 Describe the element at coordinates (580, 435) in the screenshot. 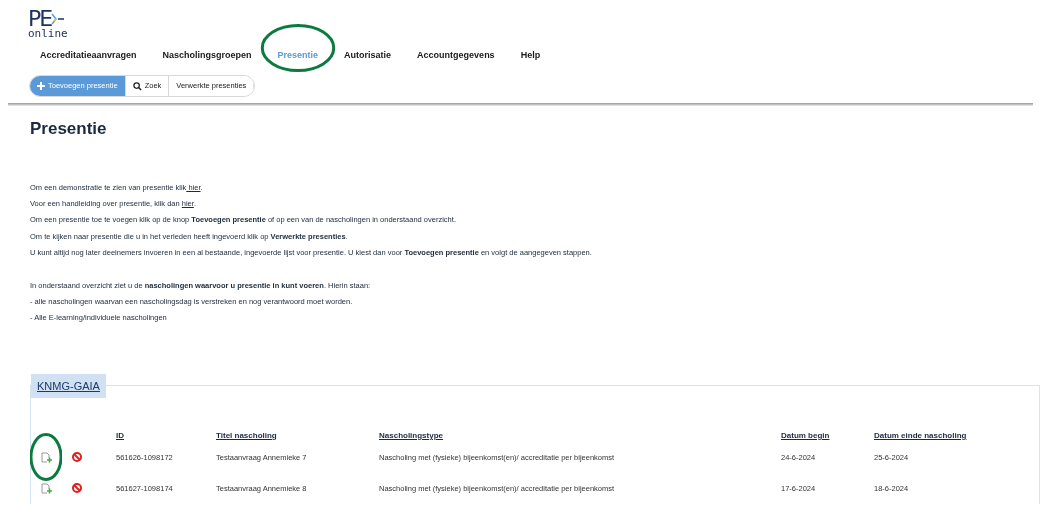

I see `column-header: Nascholingstype` at that location.